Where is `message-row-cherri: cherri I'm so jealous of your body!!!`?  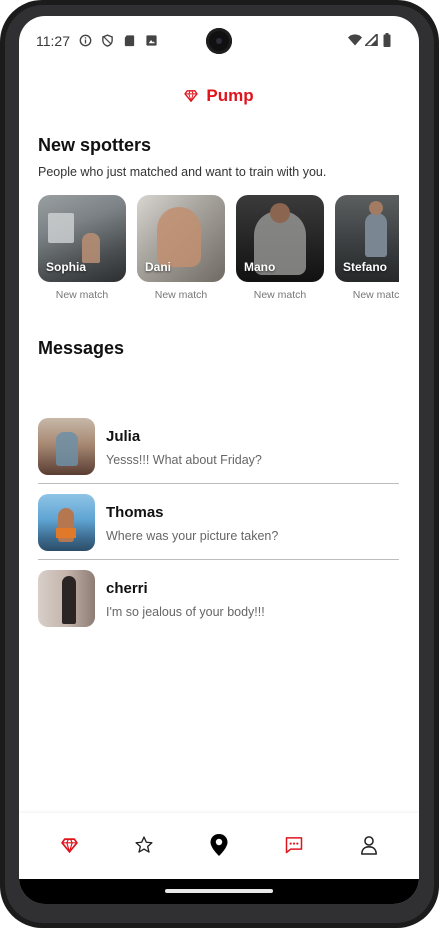 message-row-cherri: cherri I'm so jealous of your body!!! is located at coordinates (218, 608).